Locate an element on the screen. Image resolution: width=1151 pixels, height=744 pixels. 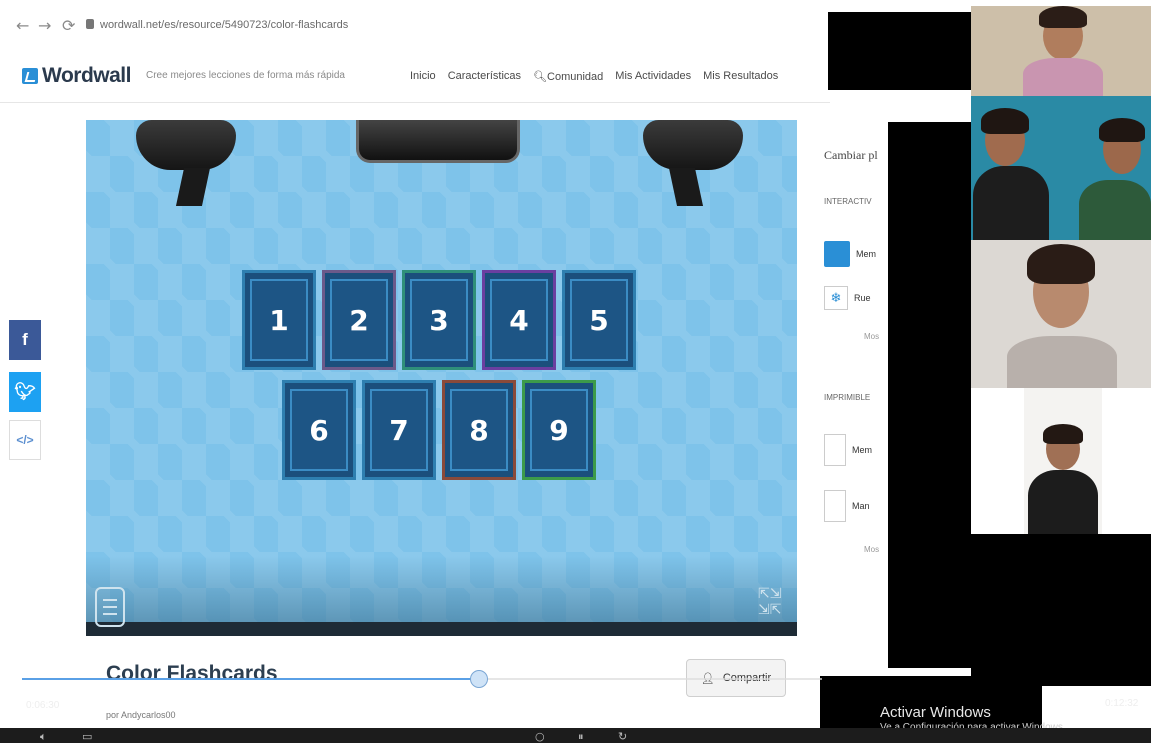
back-arrow-icon: ← is located at coordinates (22, 25).